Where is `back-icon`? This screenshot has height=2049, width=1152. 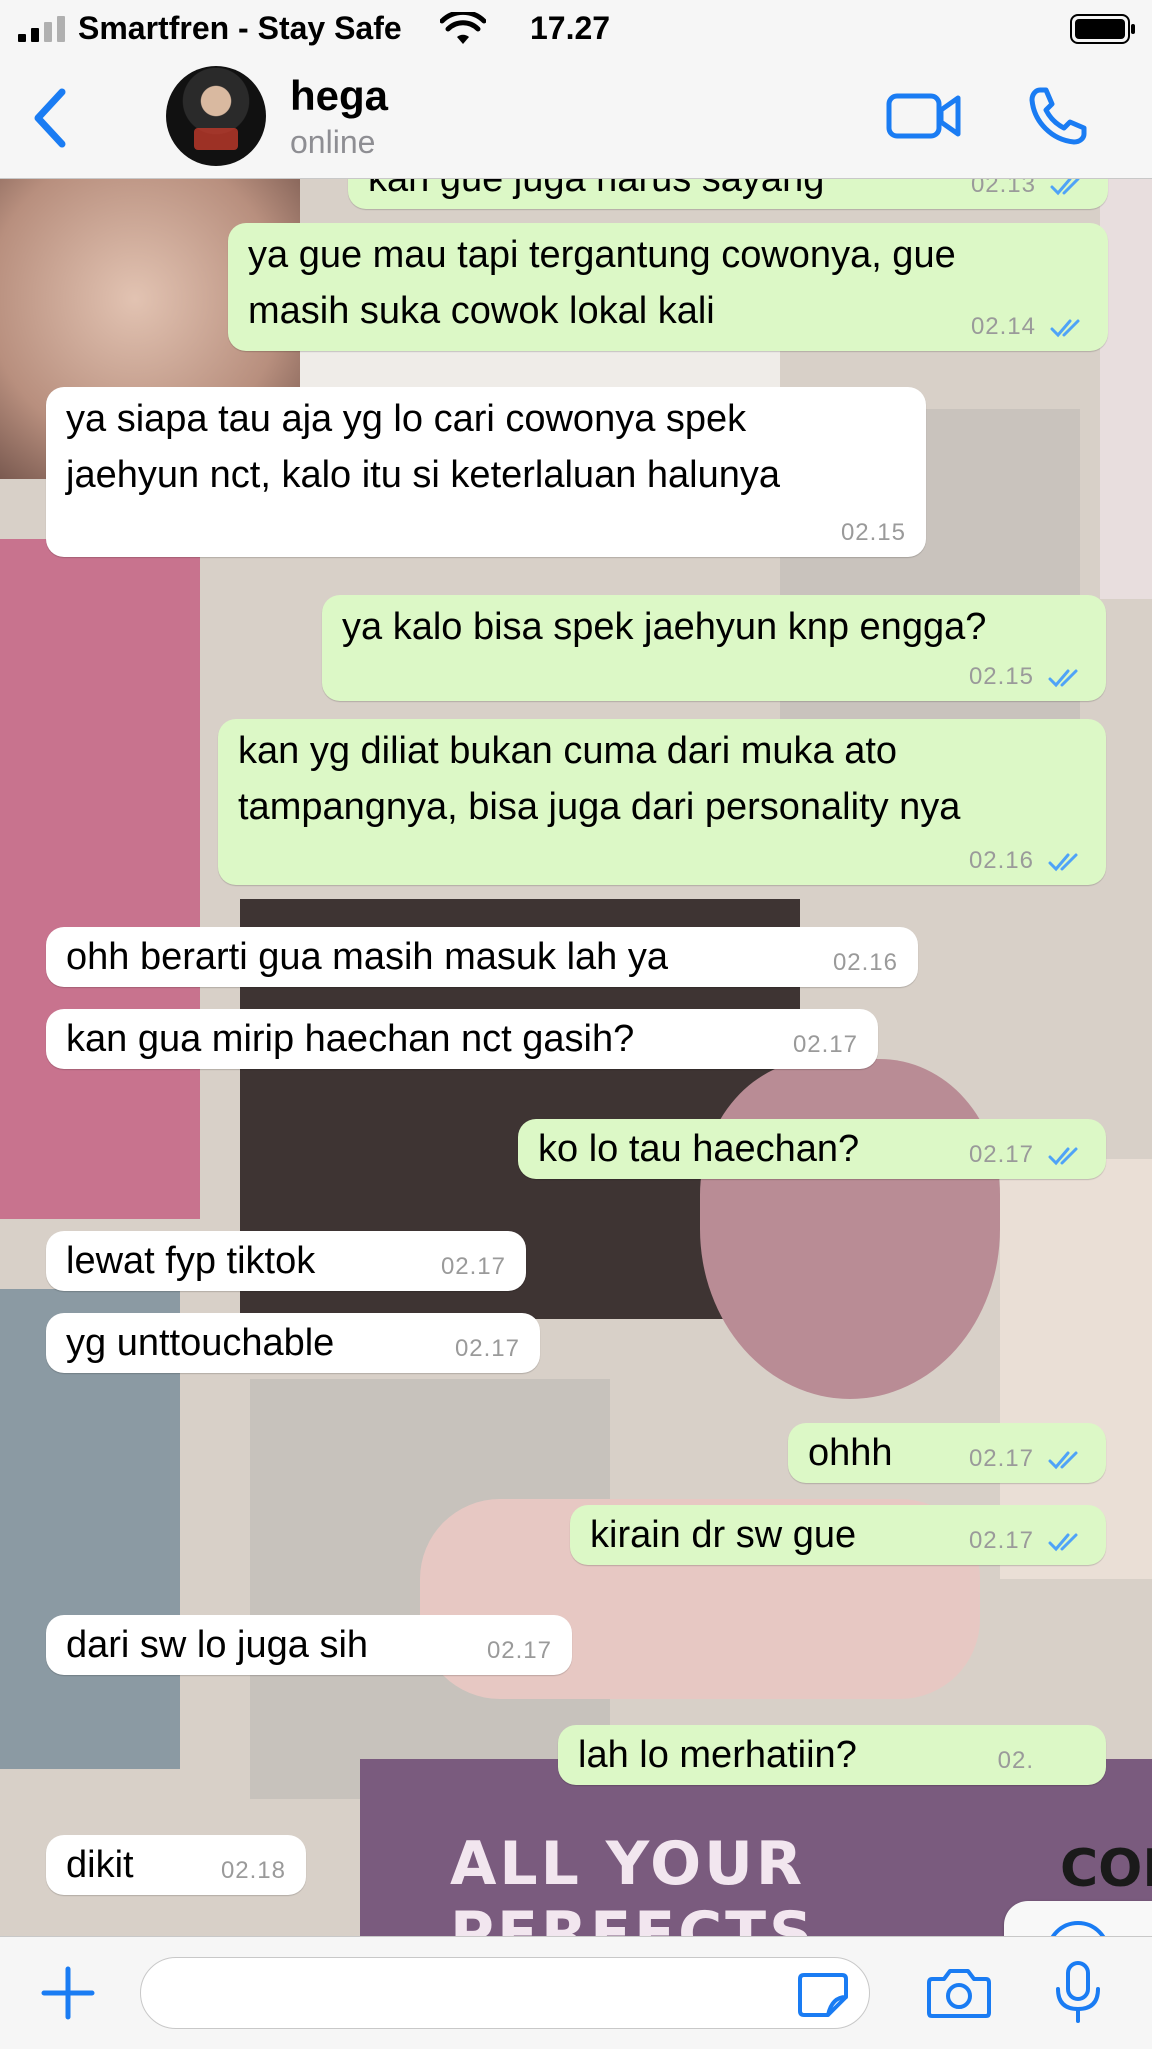 back-icon is located at coordinates (50, 118).